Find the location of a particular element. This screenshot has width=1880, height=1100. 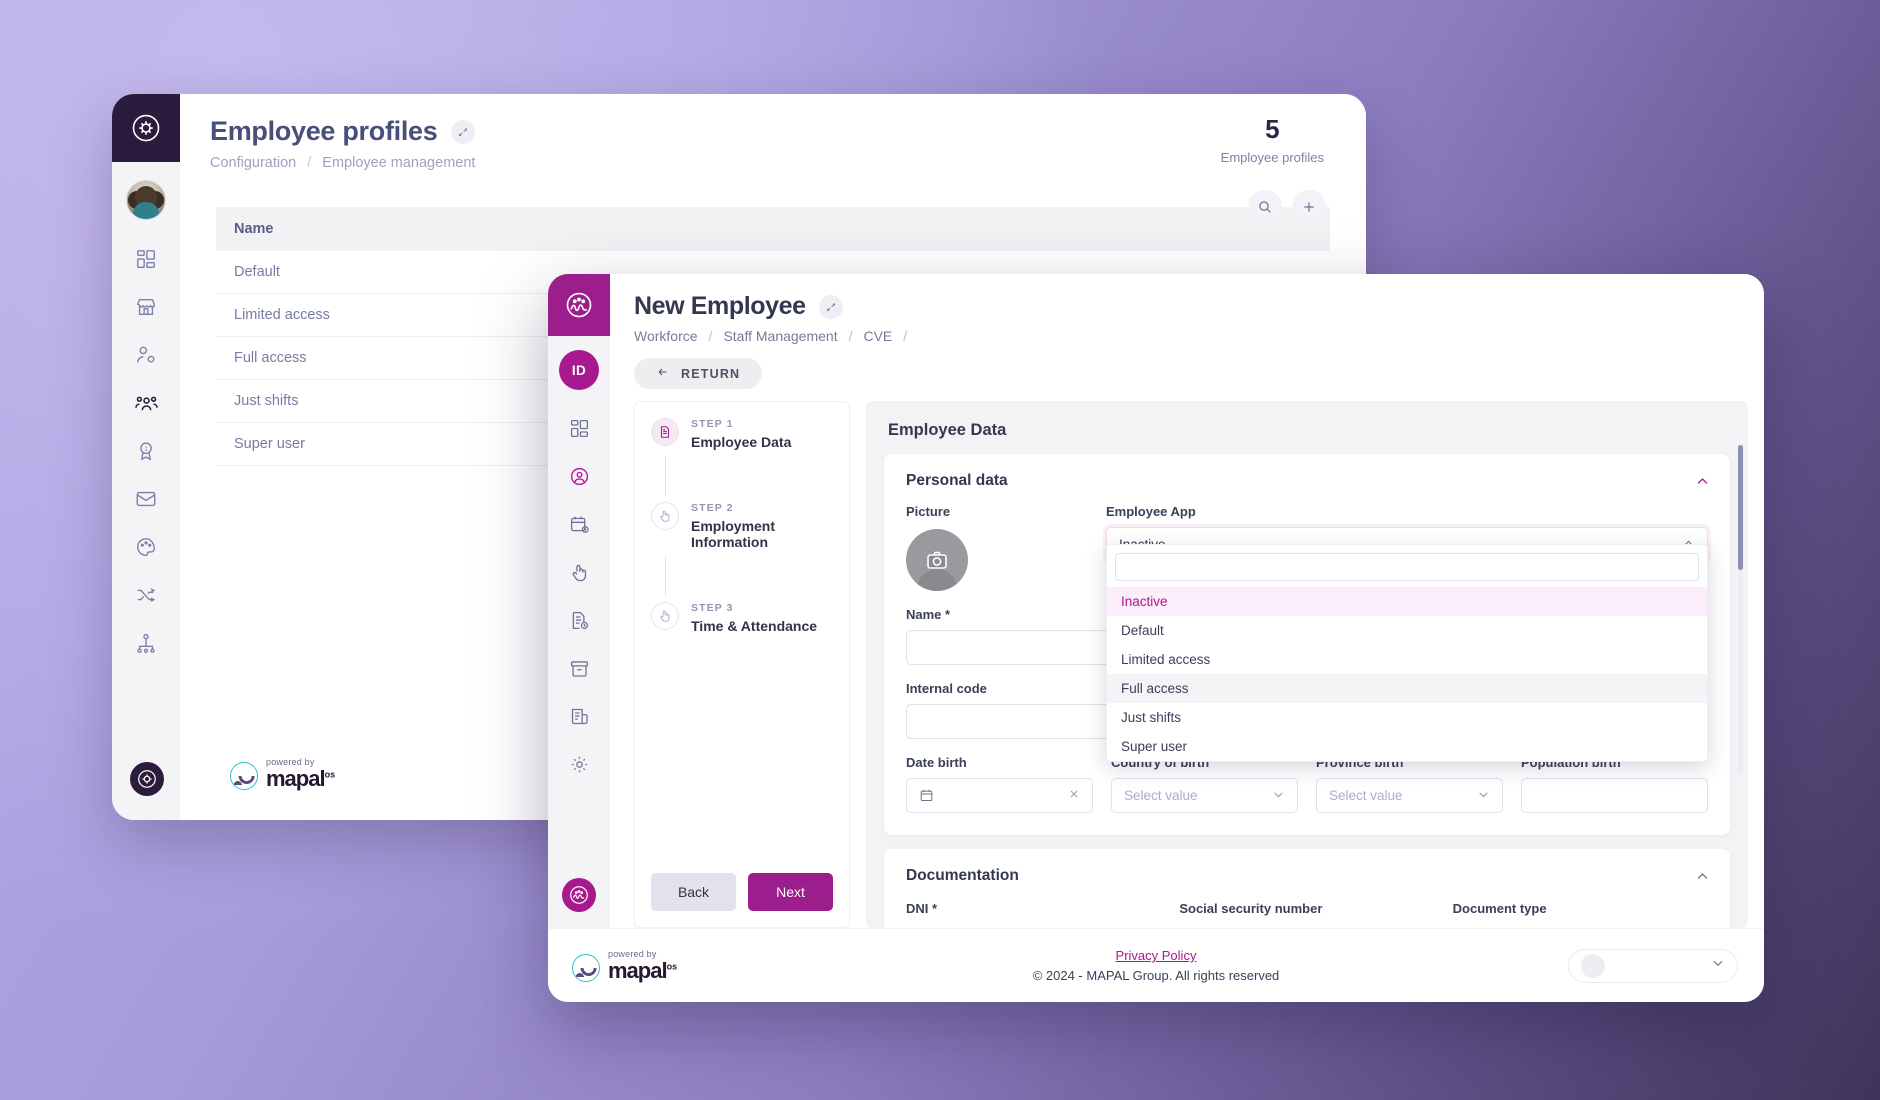

step-name: Time & Attendance is located at coordinates (754, 626).